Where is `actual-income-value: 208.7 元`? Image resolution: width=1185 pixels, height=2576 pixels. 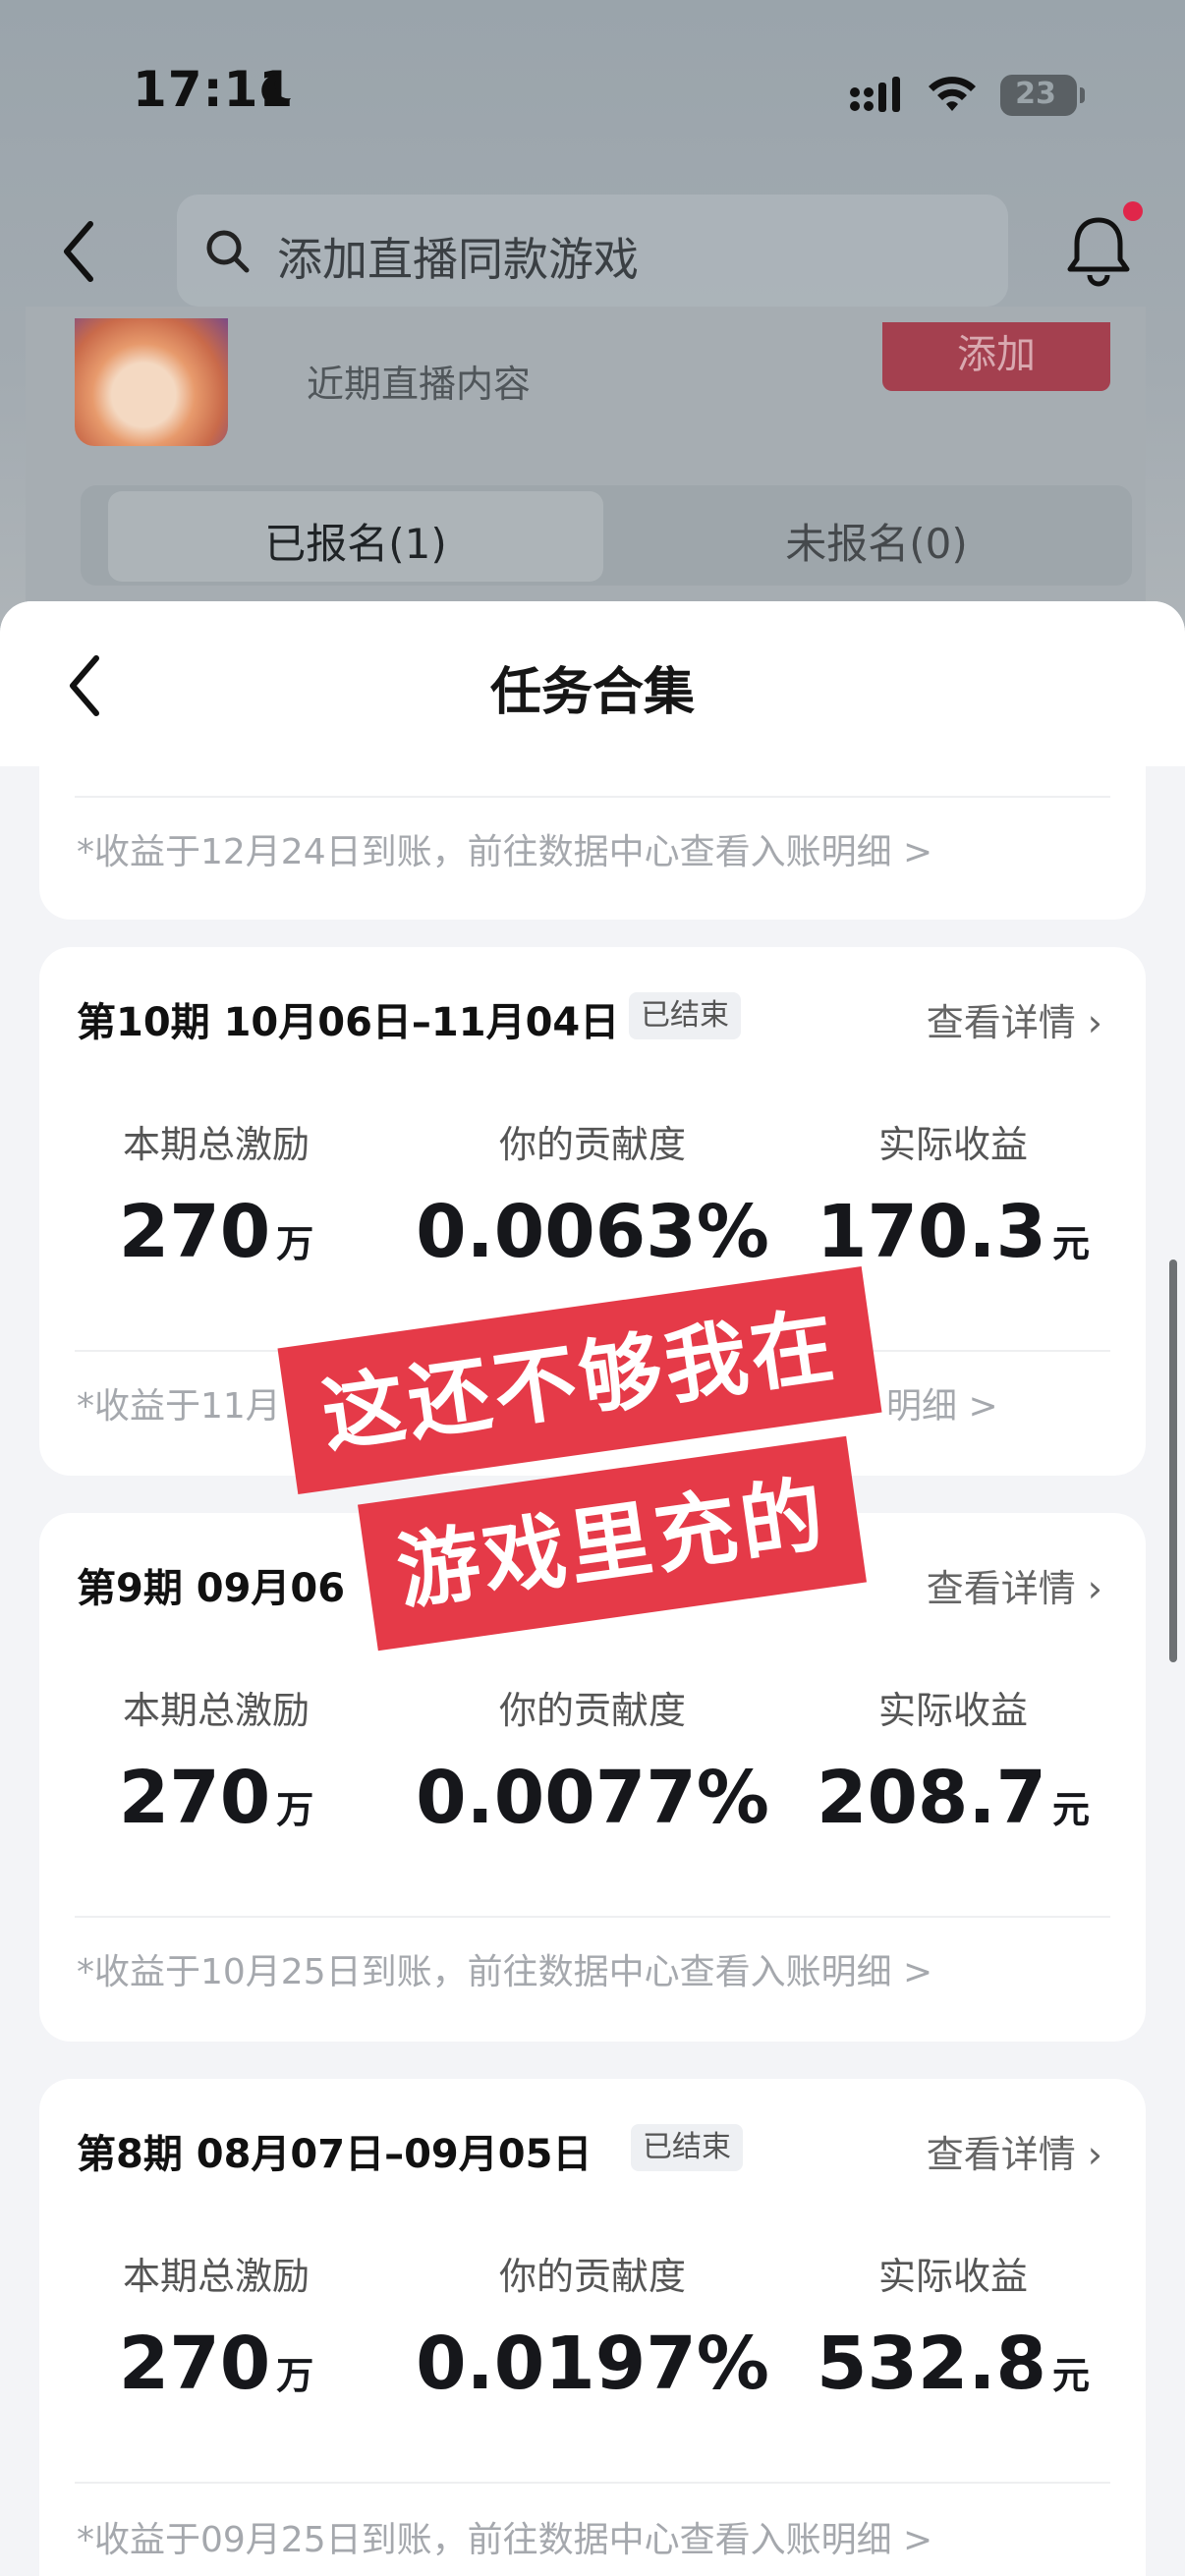 actual-income-value: 208.7 元 is located at coordinates (953, 1798).